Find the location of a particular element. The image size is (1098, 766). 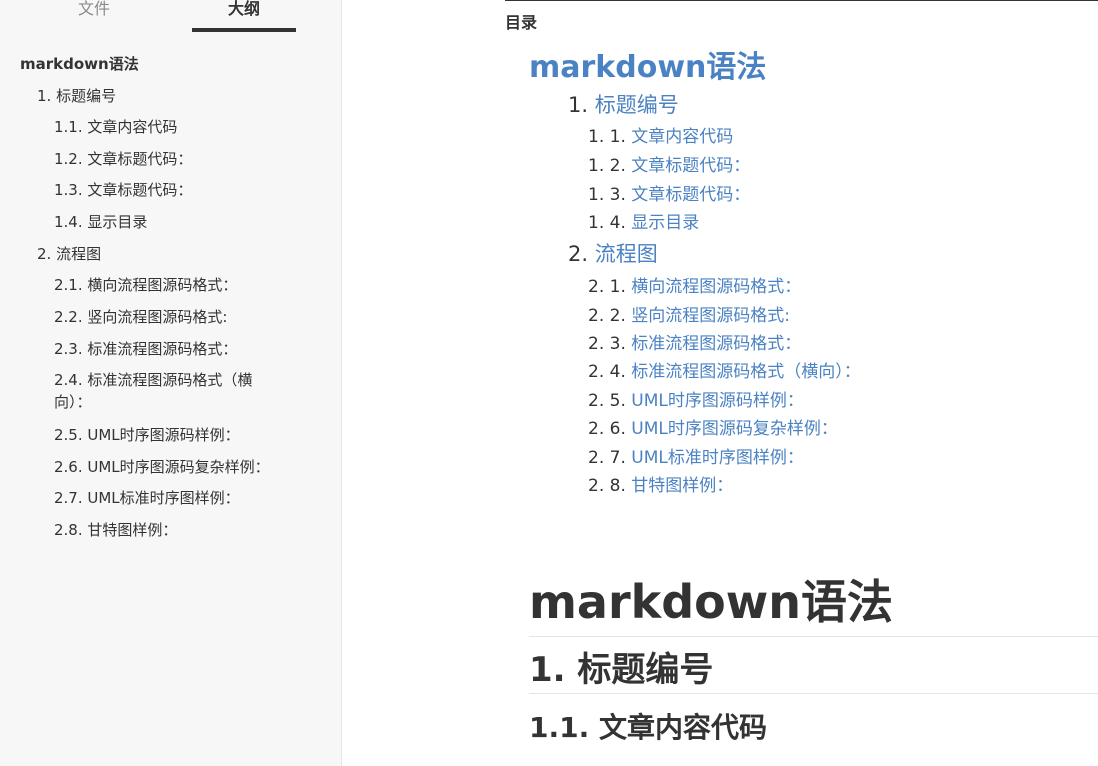

toc-item-number: 2. is located at coordinates (578, 254).